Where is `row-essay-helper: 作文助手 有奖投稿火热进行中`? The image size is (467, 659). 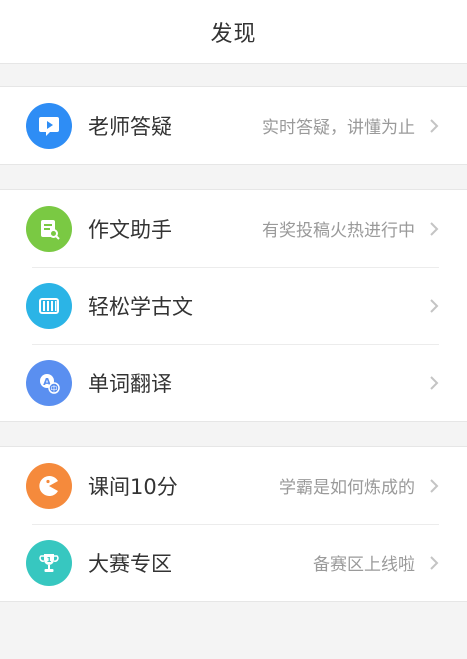
row-essay-helper: 作文助手 有奖投稿火热进行中 is located at coordinates (233, 228).